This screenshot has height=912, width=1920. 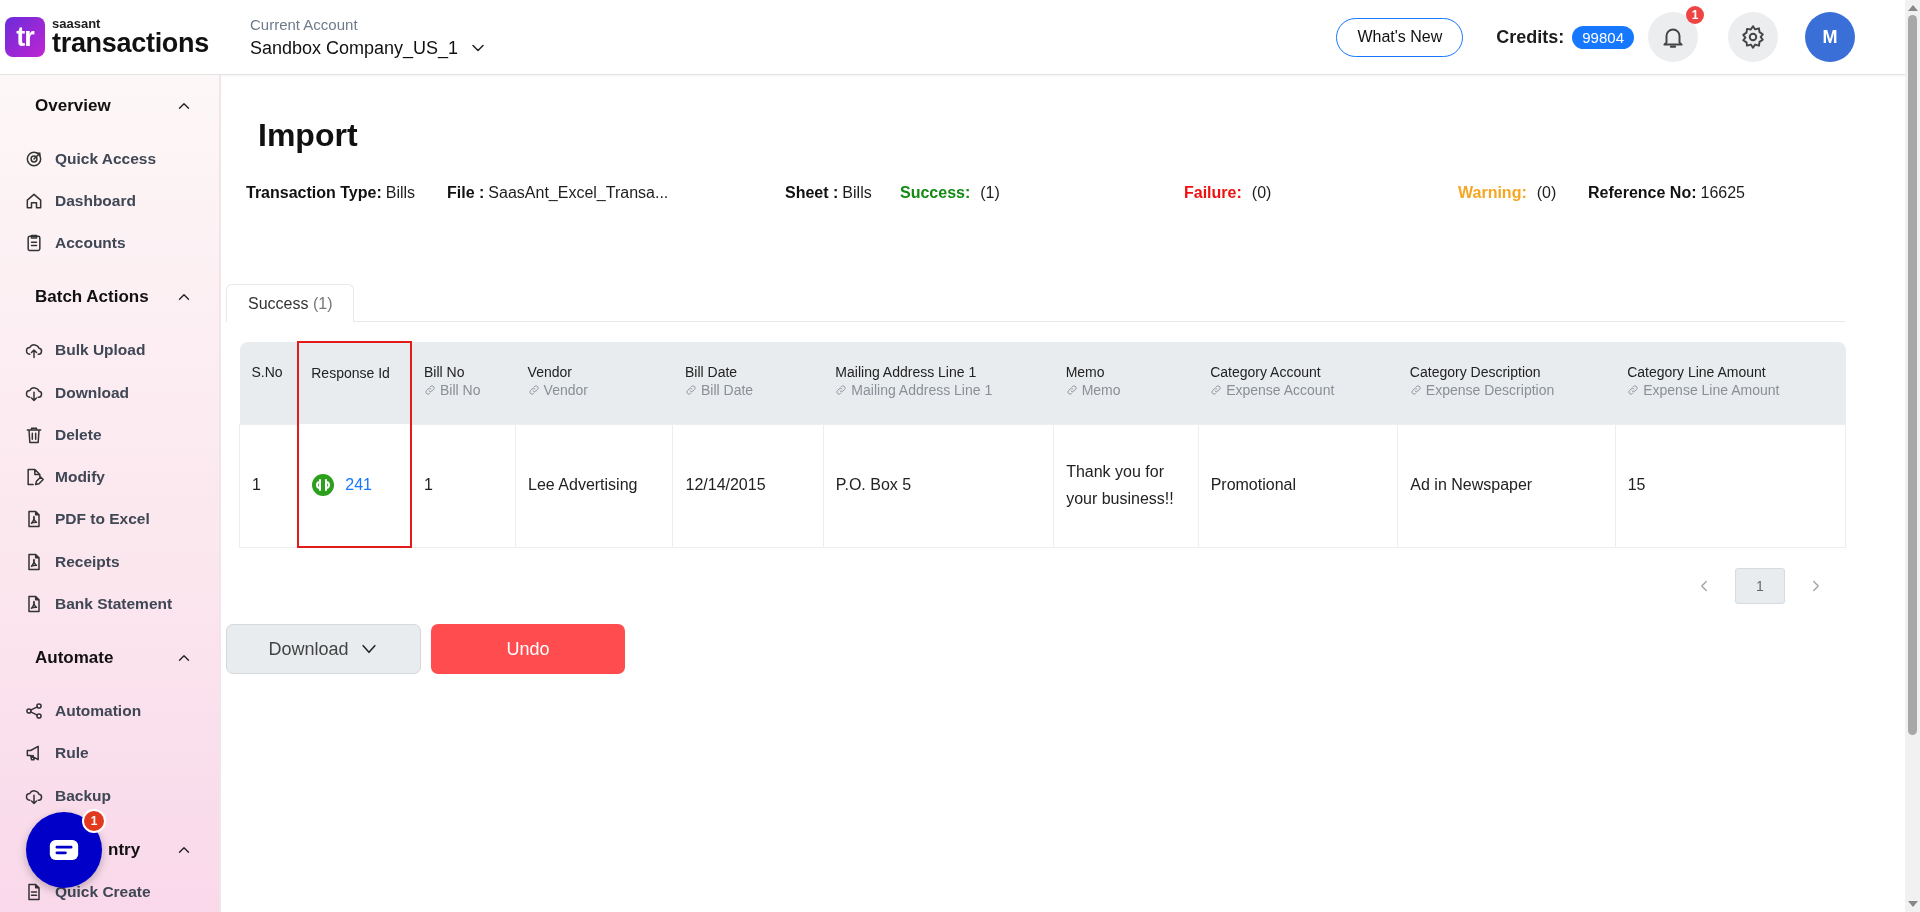 What do you see at coordinates (87, 519) in the screenshot?
I see `sidebar-item: PDF to Excel` at bounding box center [87, 519].